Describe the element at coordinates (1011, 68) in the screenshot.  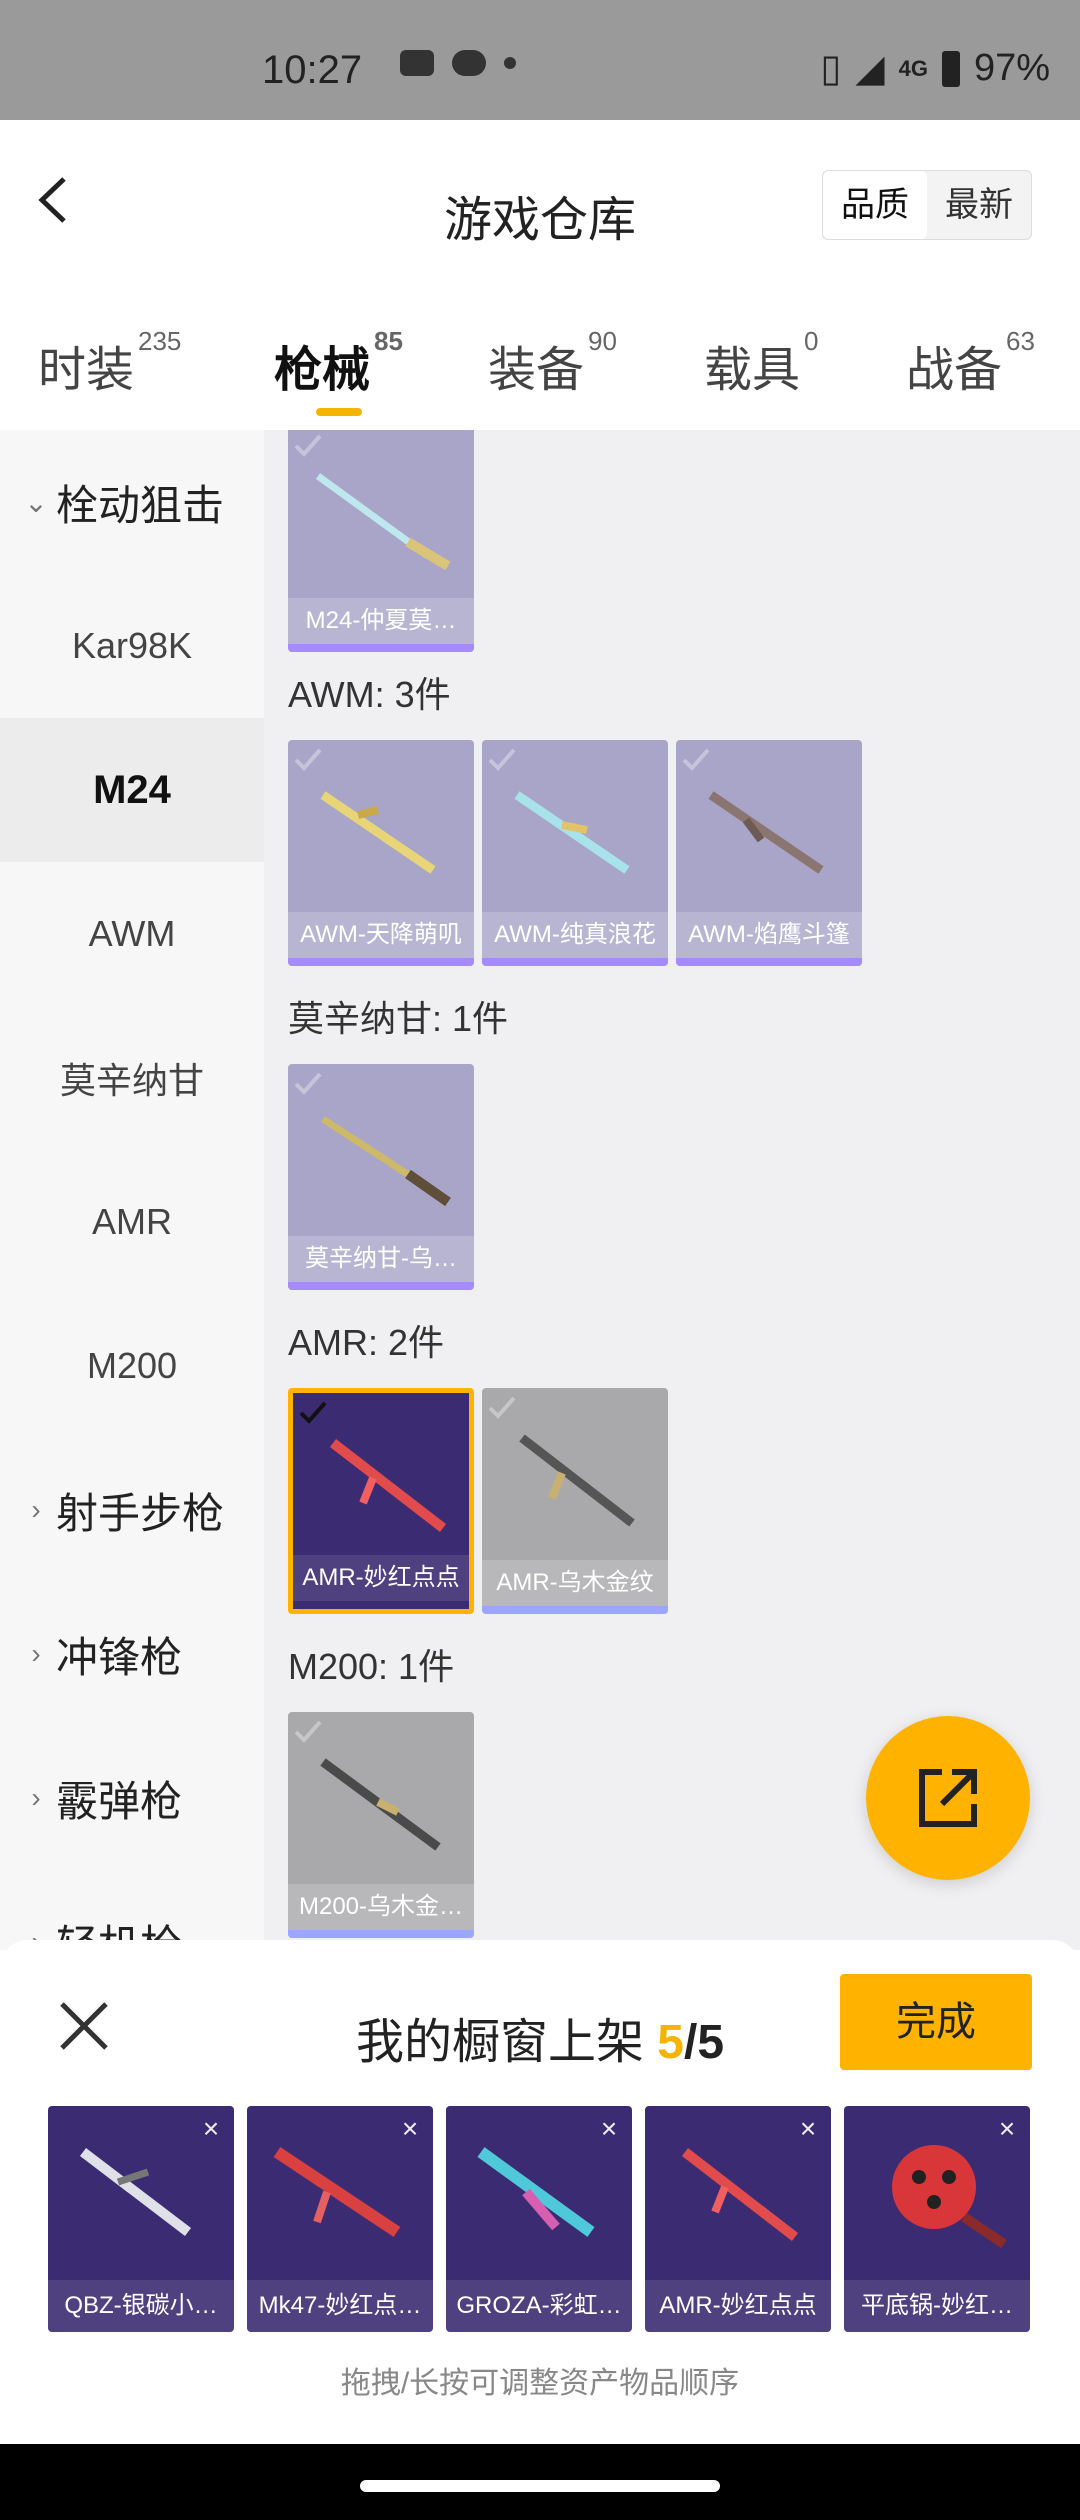
I see `battery-percent: 97%` at that location.